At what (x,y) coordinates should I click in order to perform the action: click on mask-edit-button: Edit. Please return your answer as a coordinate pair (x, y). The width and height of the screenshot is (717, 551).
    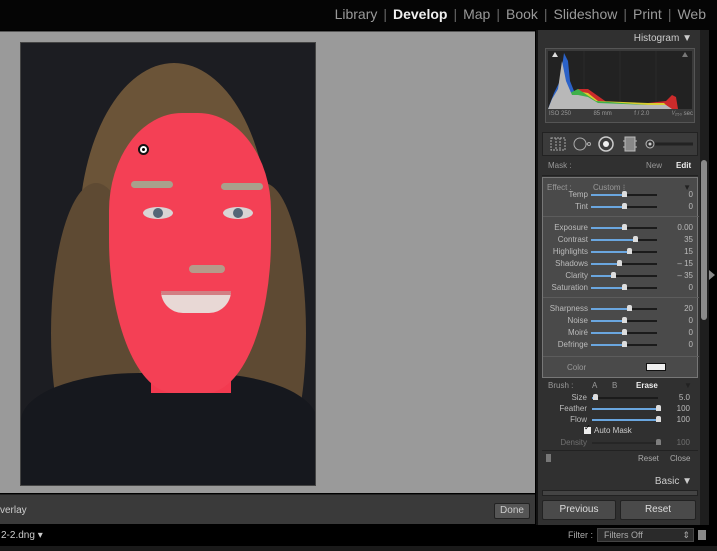
    Looking at the image, I should click on (683, 165).